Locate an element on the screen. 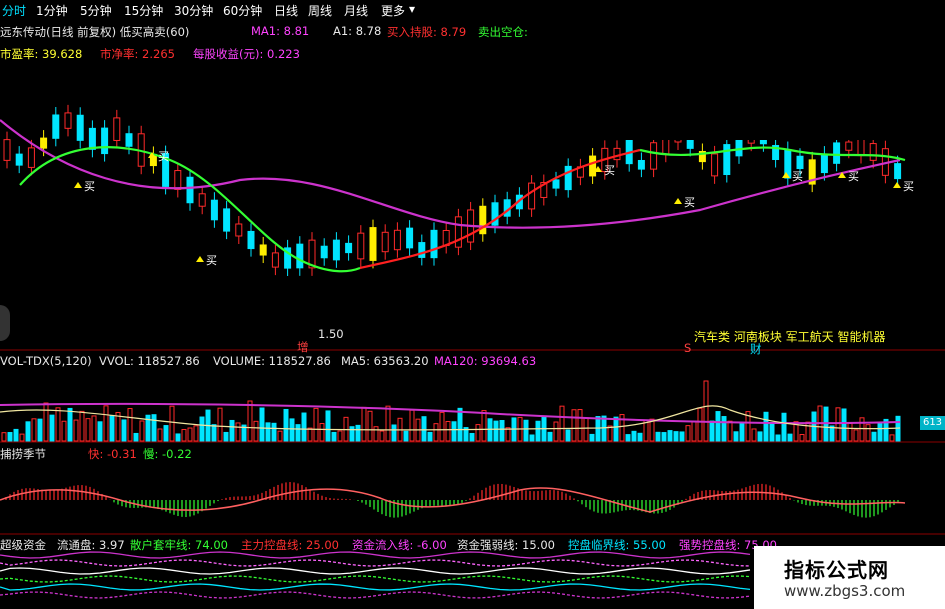 The width and height of the screenshot is (945, 609). vvol-value: VVOL: 118527.86 is located at coordinates (149, 361).